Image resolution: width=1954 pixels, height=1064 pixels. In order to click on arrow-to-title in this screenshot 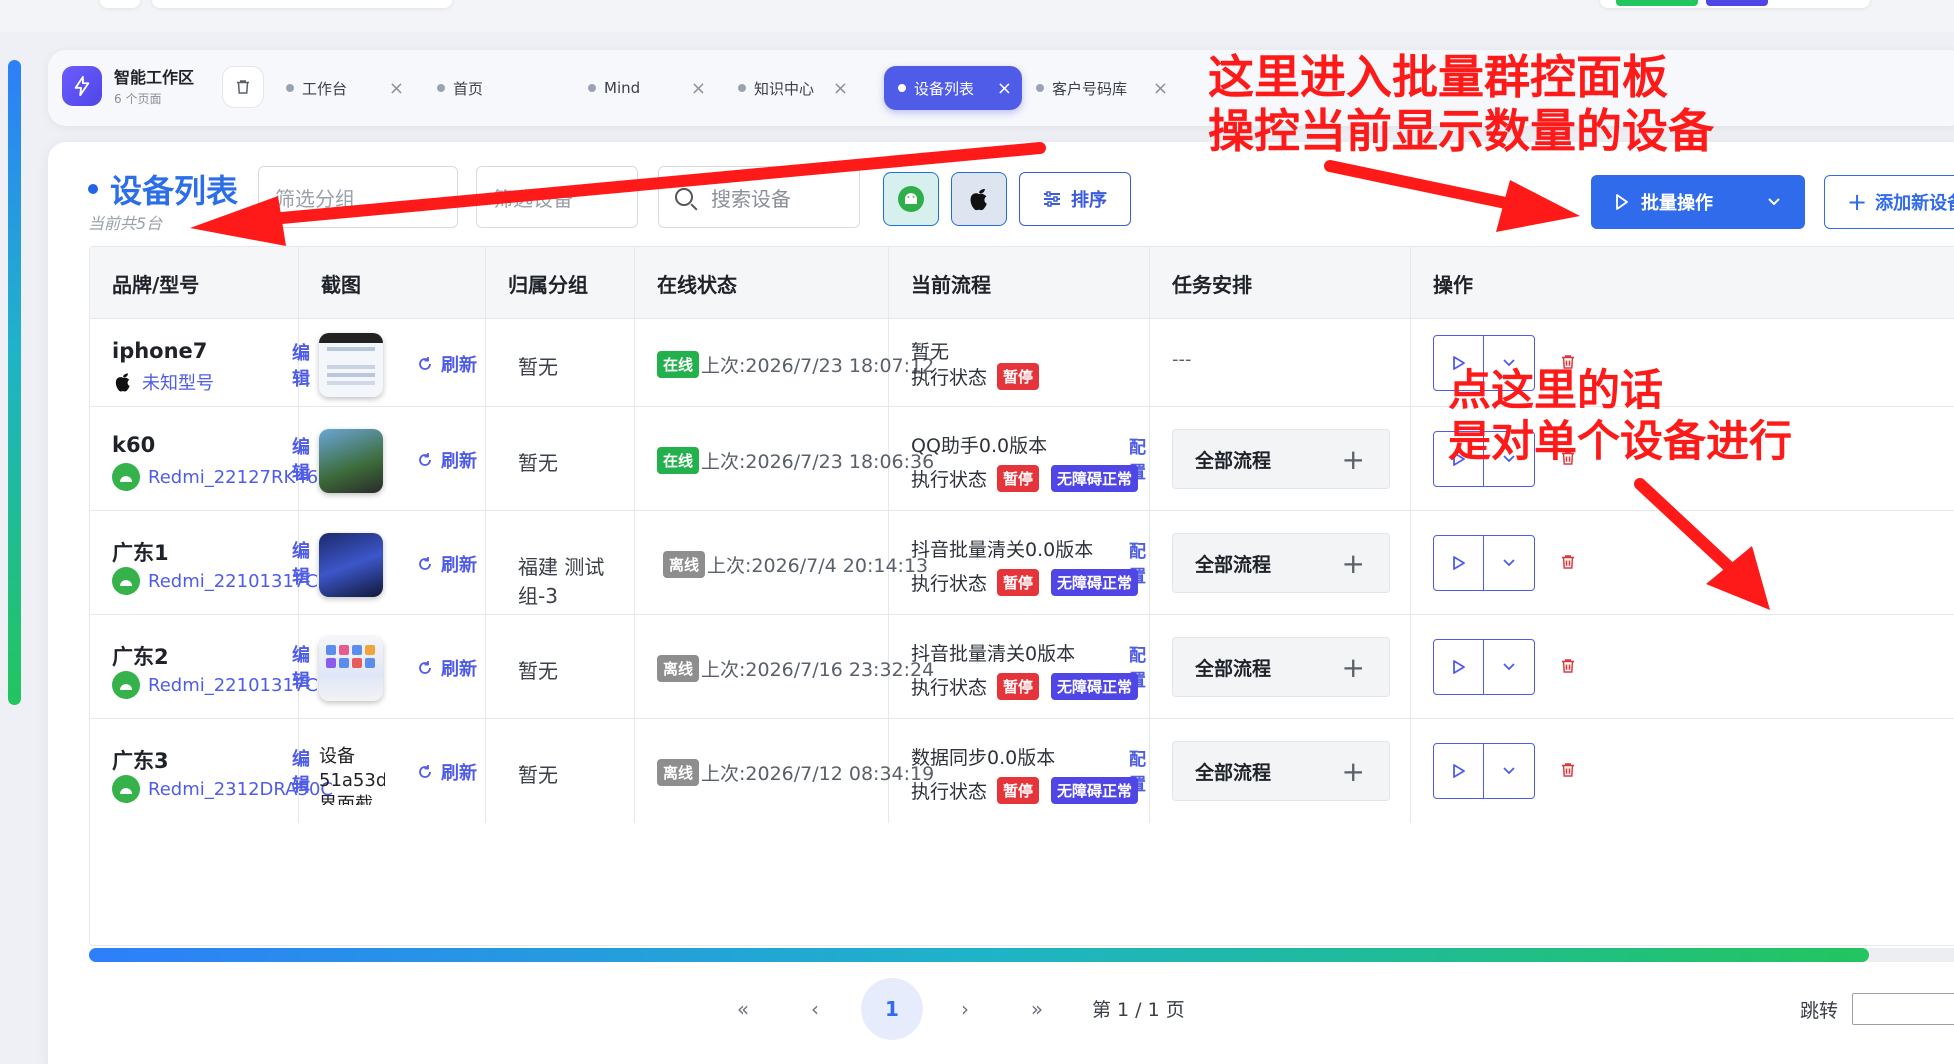, I will do `click(650, 184)`.